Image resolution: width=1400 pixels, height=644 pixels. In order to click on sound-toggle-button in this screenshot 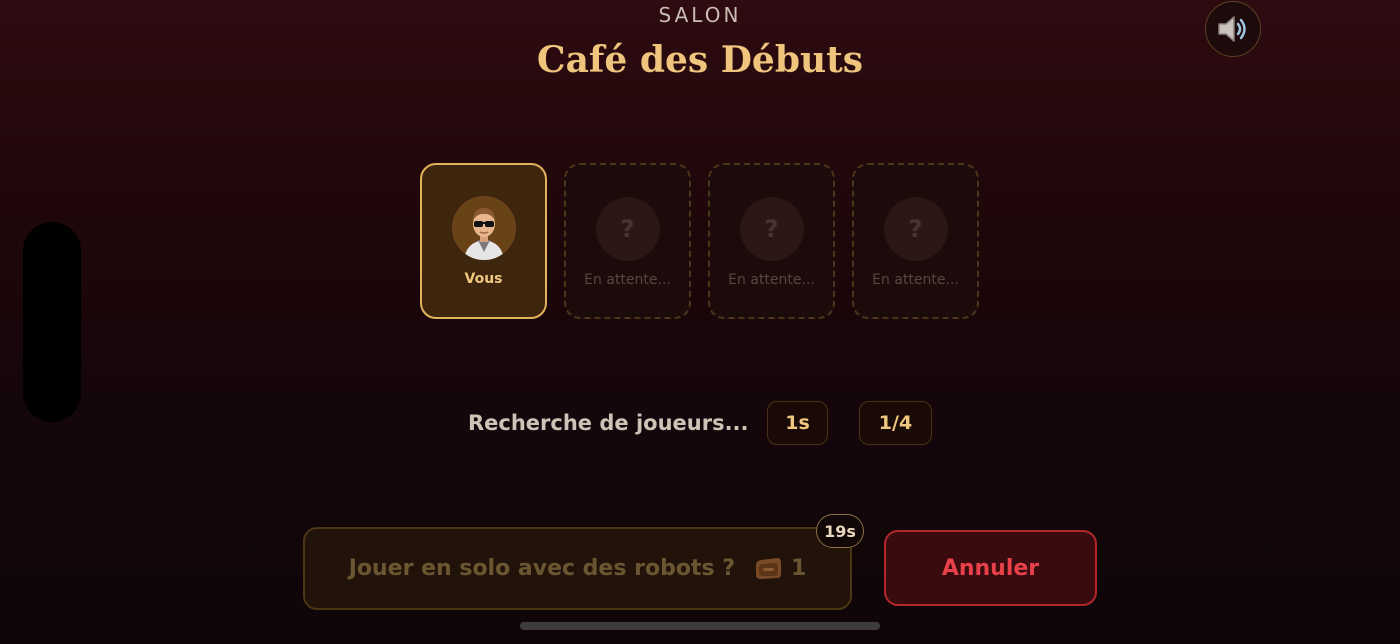, I will do `click(1233, 29)`.